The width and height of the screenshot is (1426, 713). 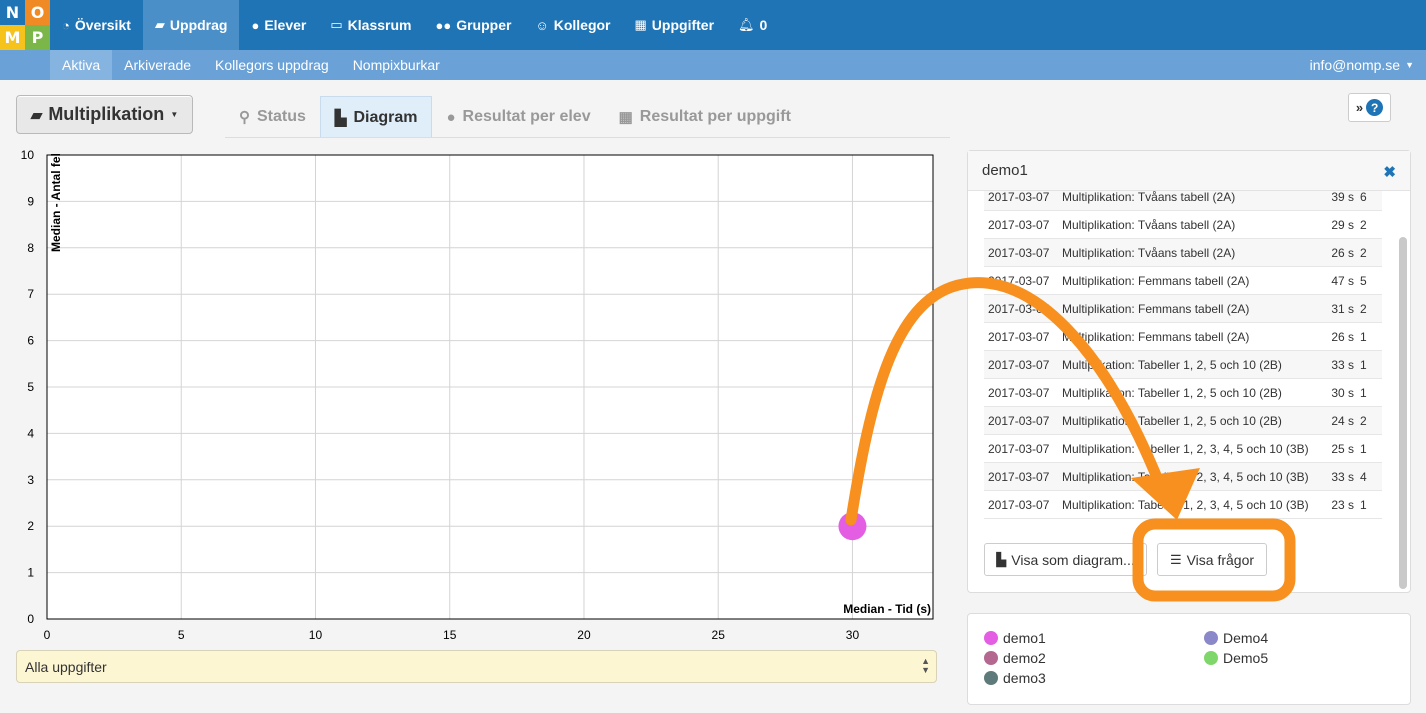 What do you see at coordinates (1149, 224) in the screenshot?
I see `result-task: Multiplikation: Tvåans tabell (2A)` at bounding box center [1149, 224].